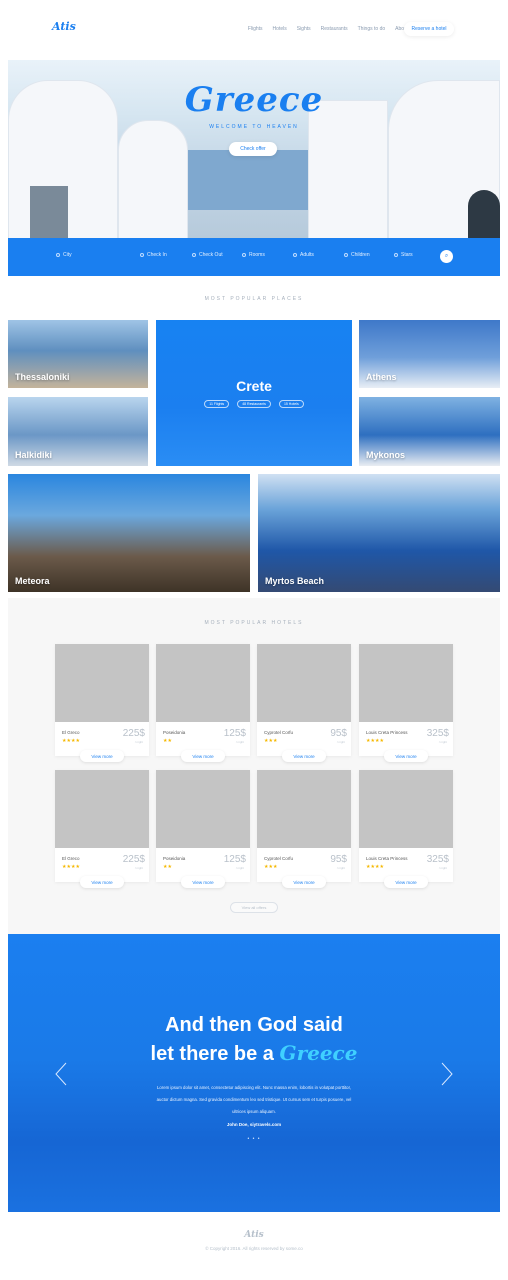  What do you see at coordinates (153, 179) in the screenshot?
I see `hero-building-center` at bounding box center [153, 179].